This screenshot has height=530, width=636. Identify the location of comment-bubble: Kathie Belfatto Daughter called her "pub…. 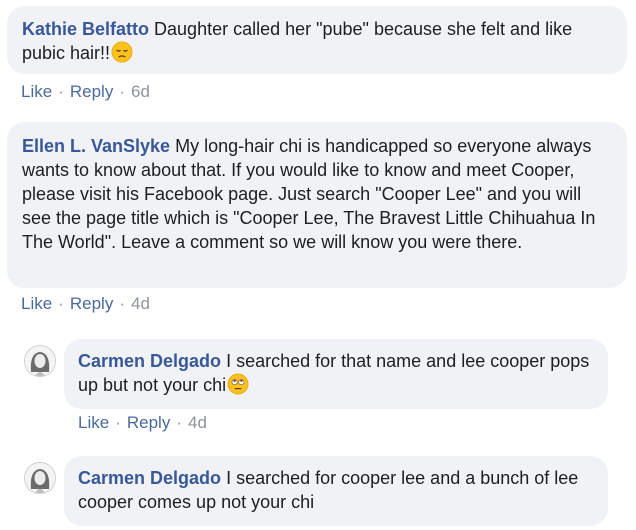
(317, 40).